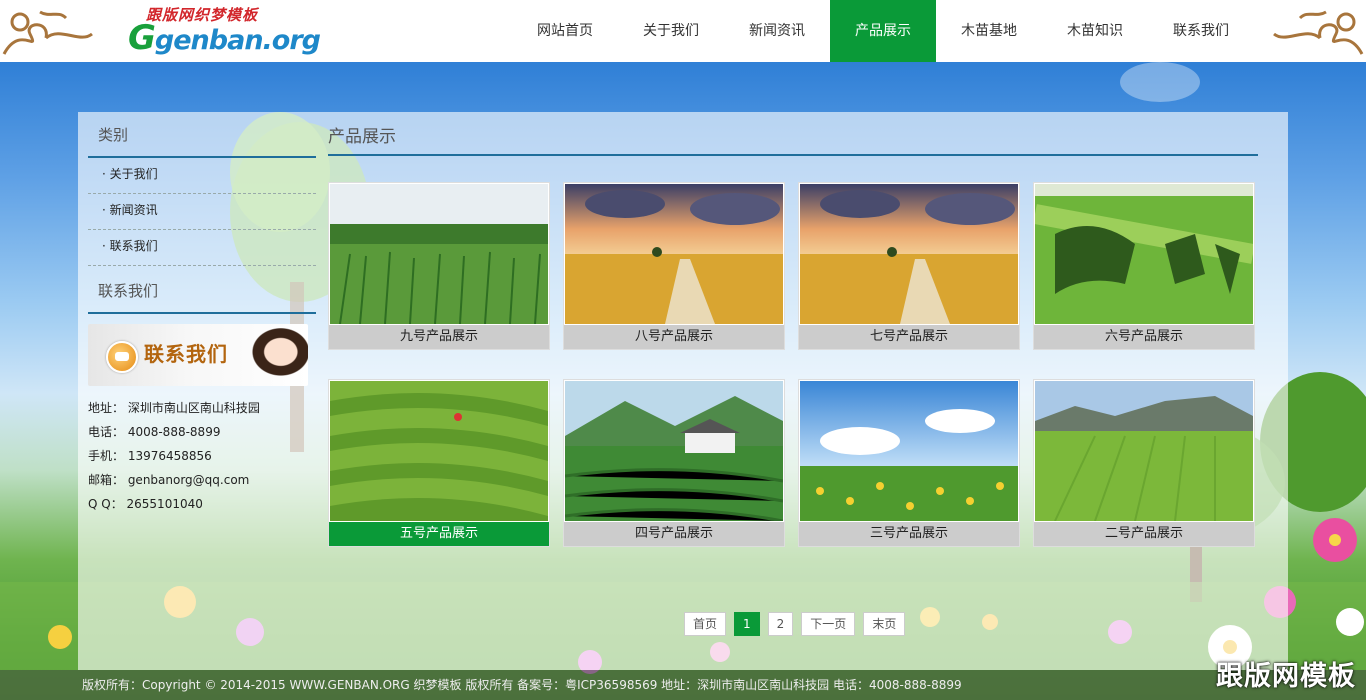 The height and width of the screenshot is (700, 1366). What do you see at coordinates (150, 456) in the screenshot?
I see `contact-mobile: 手机： 13976458856` at bounding box center [150, 456].